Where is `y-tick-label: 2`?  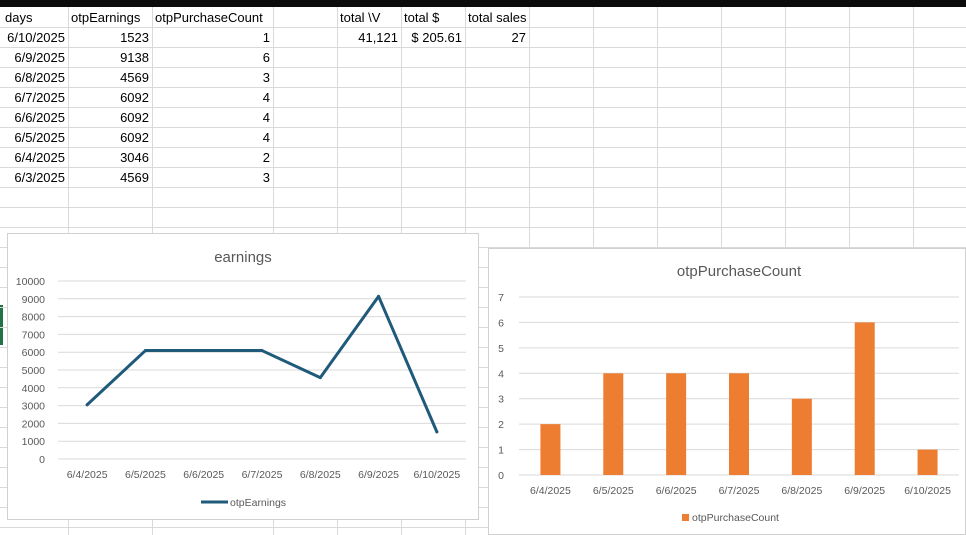 y-tick-label: 2 is located at coordinates (501, 425).